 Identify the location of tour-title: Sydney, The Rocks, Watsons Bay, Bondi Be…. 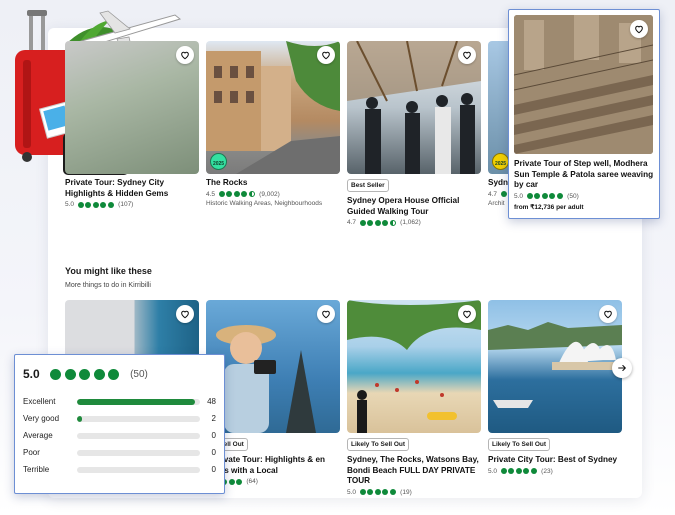
(414, 471).